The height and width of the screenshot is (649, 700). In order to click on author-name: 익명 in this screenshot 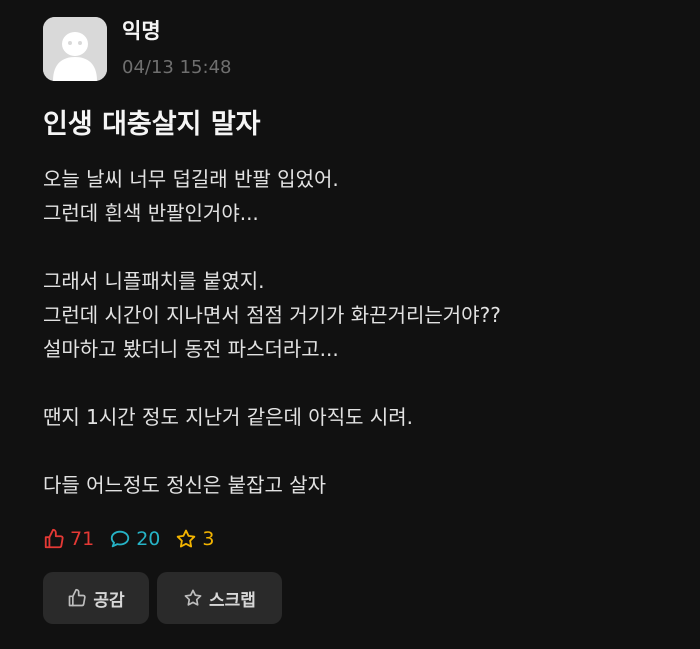, I will do `click(141, 31)`.